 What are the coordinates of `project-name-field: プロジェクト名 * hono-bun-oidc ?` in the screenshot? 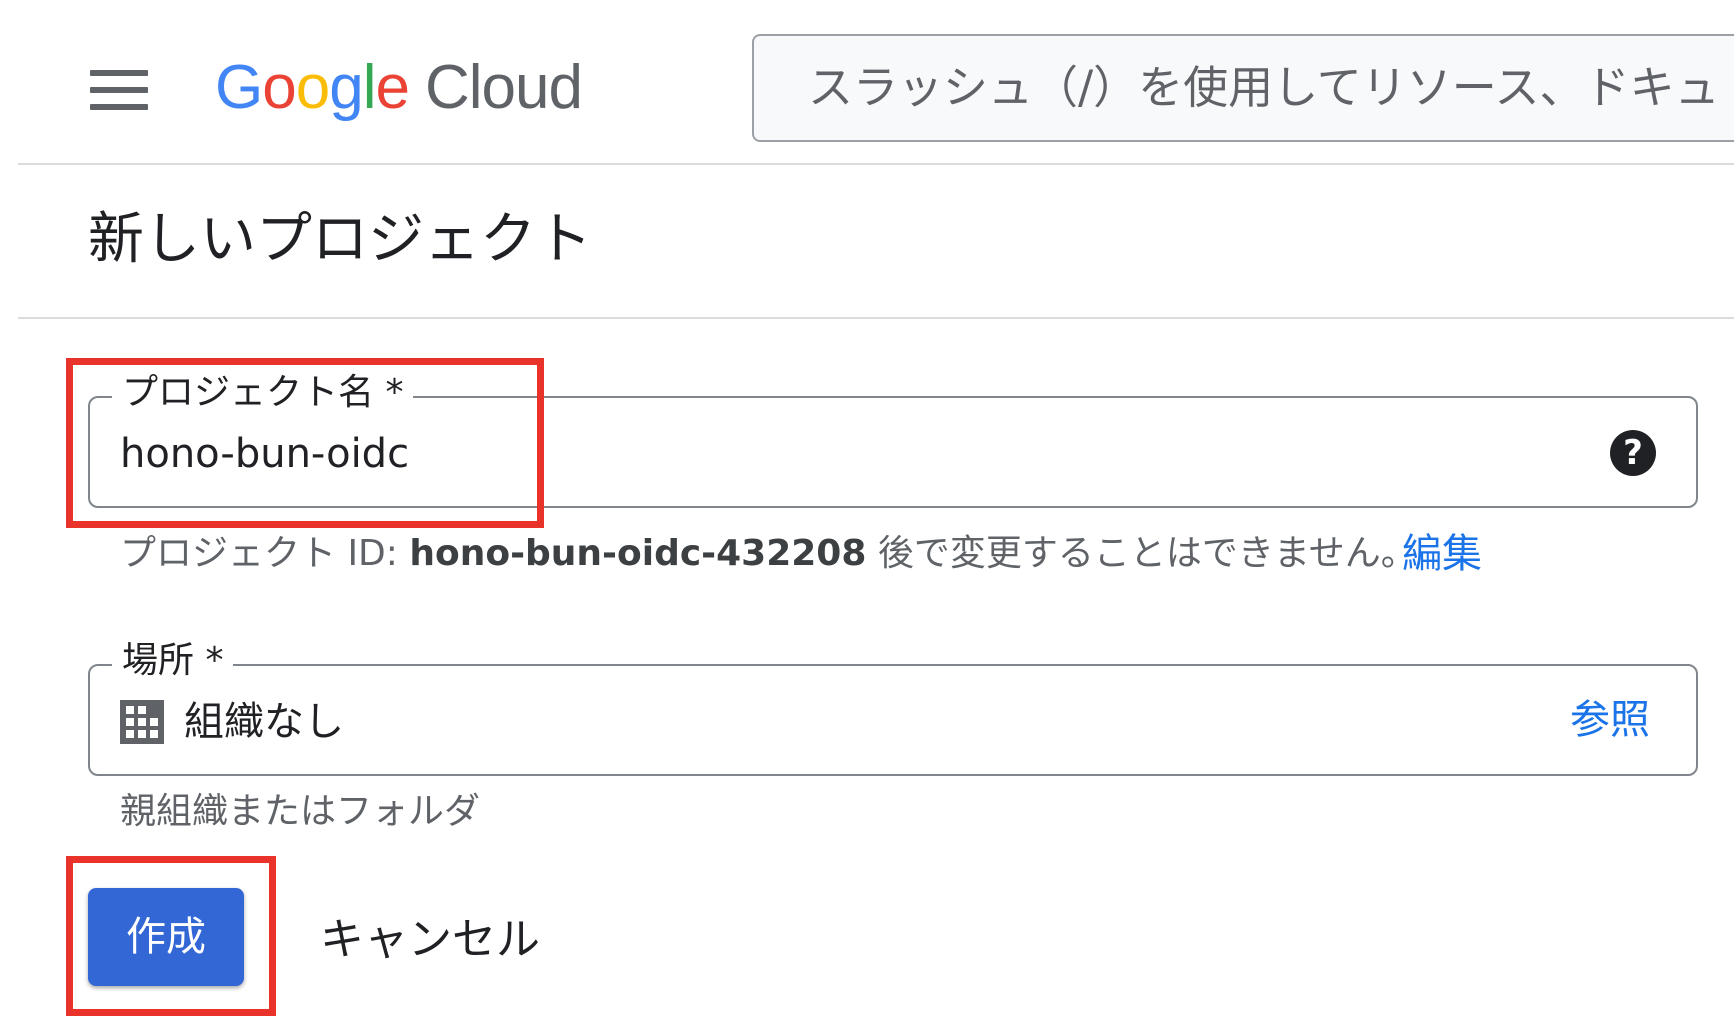 It's located at (893, 438).